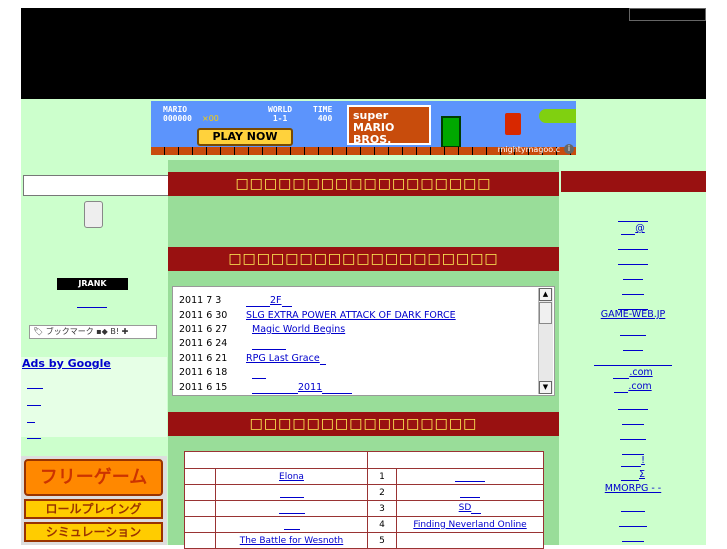  I want to click on table-row: 3 SD, so click(364, 508).